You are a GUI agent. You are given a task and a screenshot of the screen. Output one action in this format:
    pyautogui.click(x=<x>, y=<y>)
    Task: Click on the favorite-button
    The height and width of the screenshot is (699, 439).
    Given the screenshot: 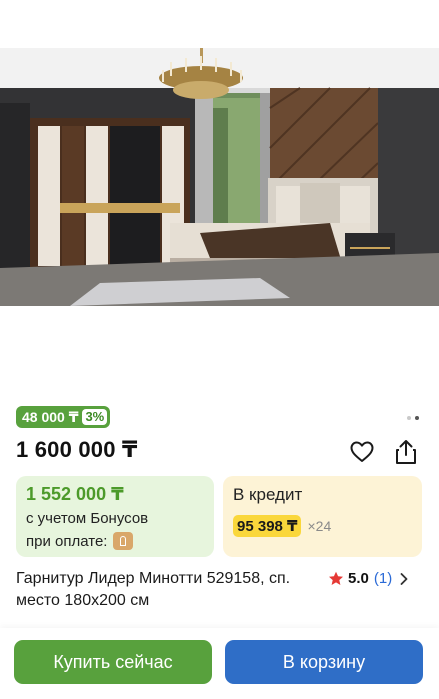 What is the action you would take?
    pyautogui.click(x=362, y=452)
    